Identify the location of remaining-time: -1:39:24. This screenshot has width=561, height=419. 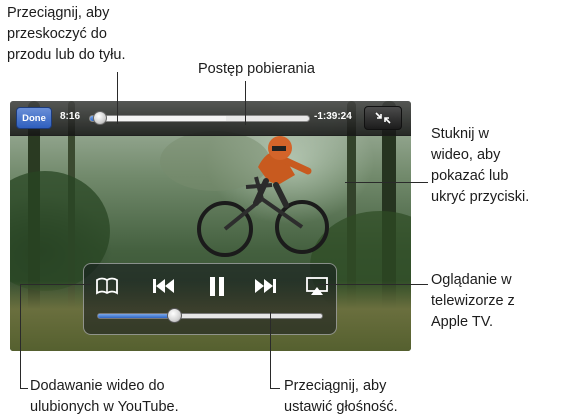
(333, 116).